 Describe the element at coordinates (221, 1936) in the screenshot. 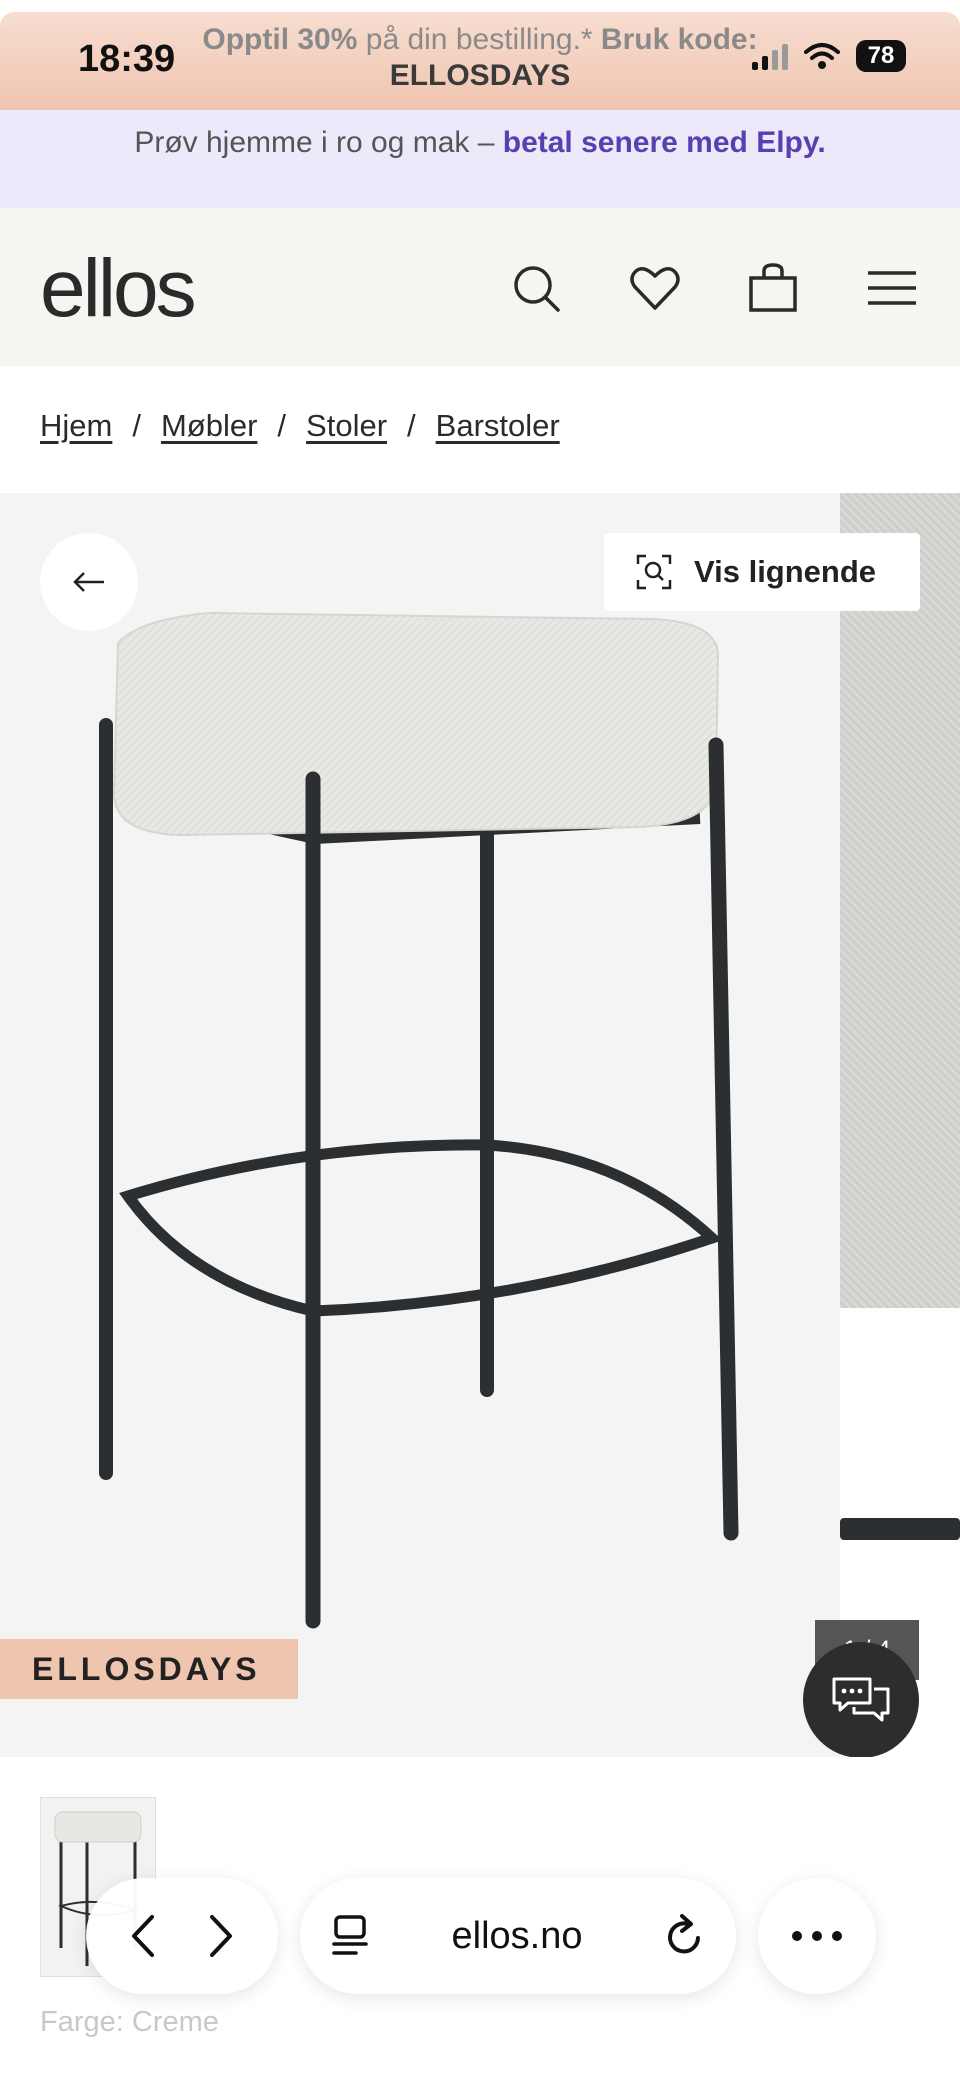

I see `browser-forward-icon` at that location.